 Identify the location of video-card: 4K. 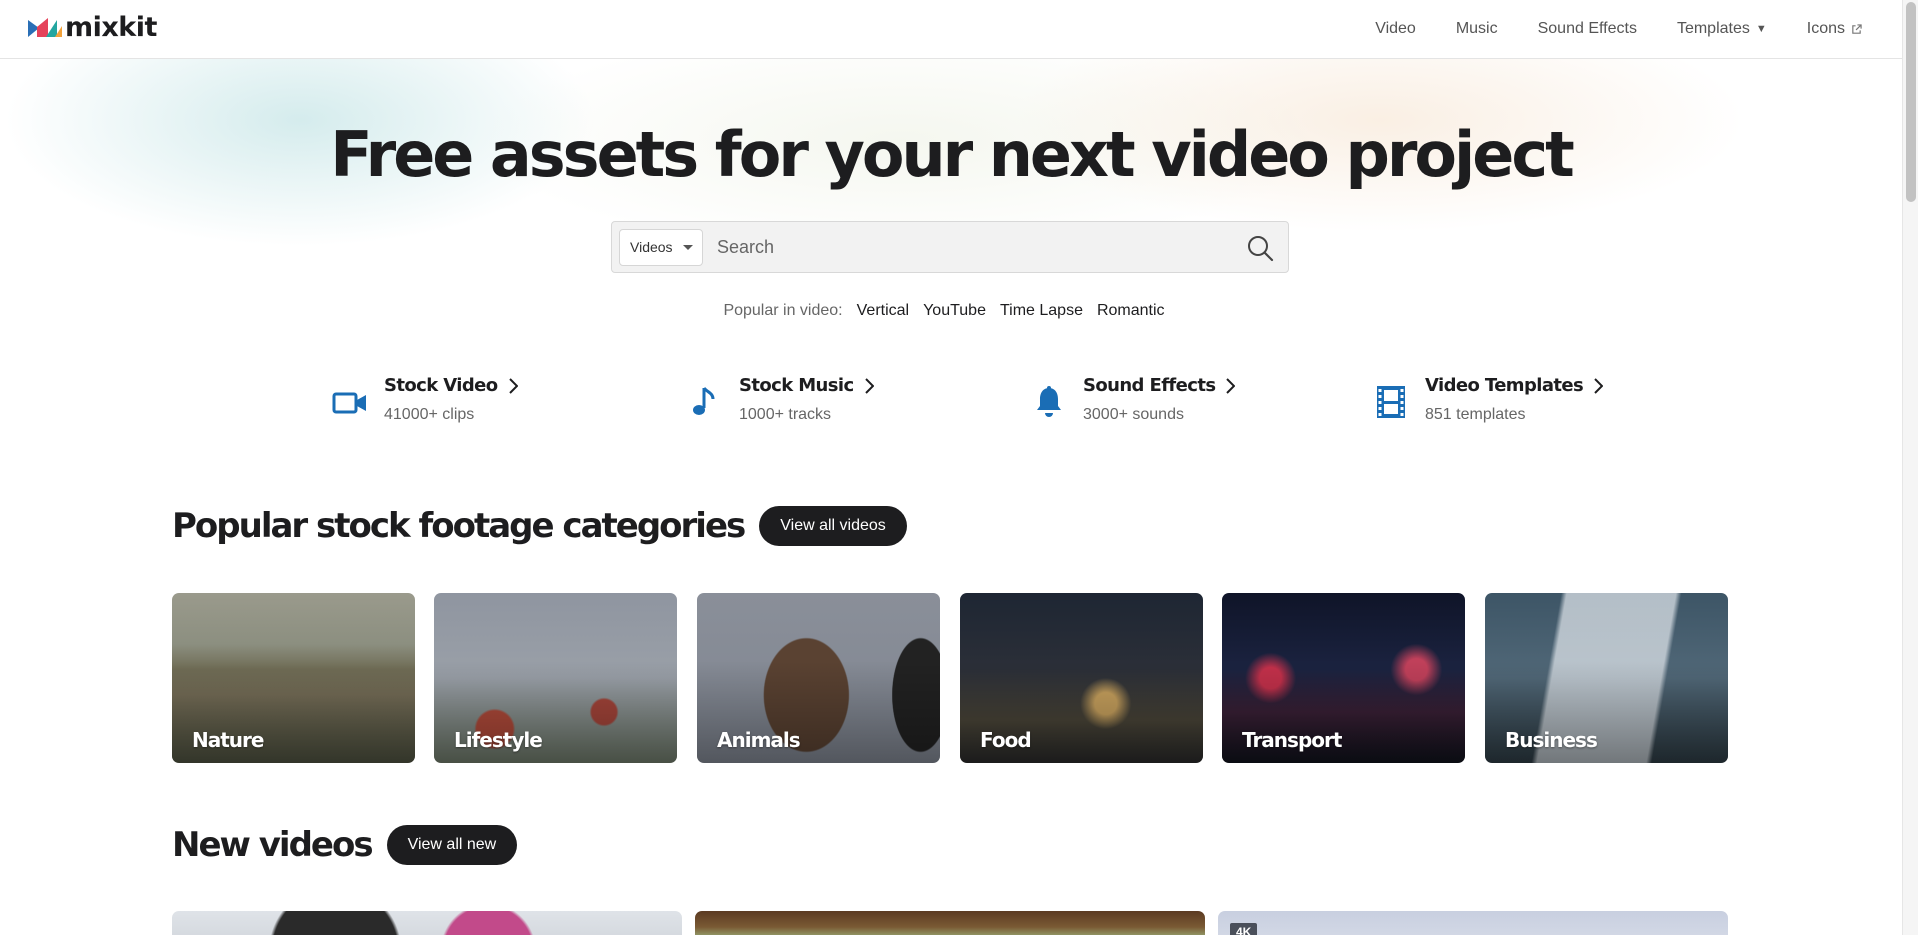
(1473, 923).